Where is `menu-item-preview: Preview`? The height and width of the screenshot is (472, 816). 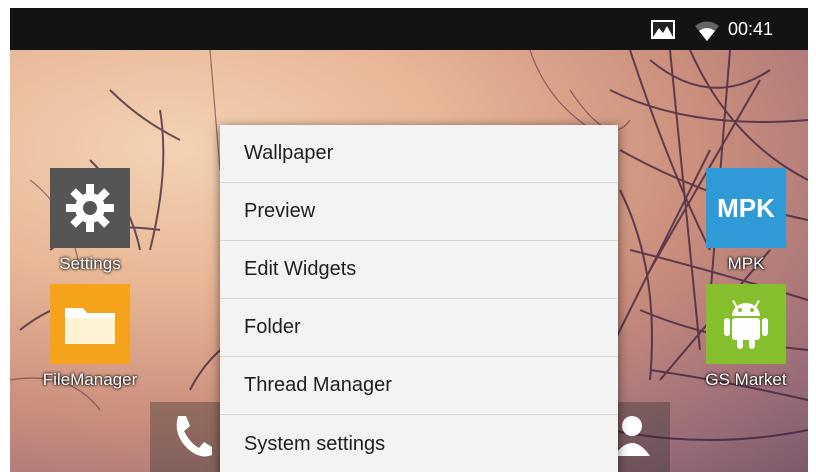 menu-item-preview: Preview is located at coordinates (419, 212).